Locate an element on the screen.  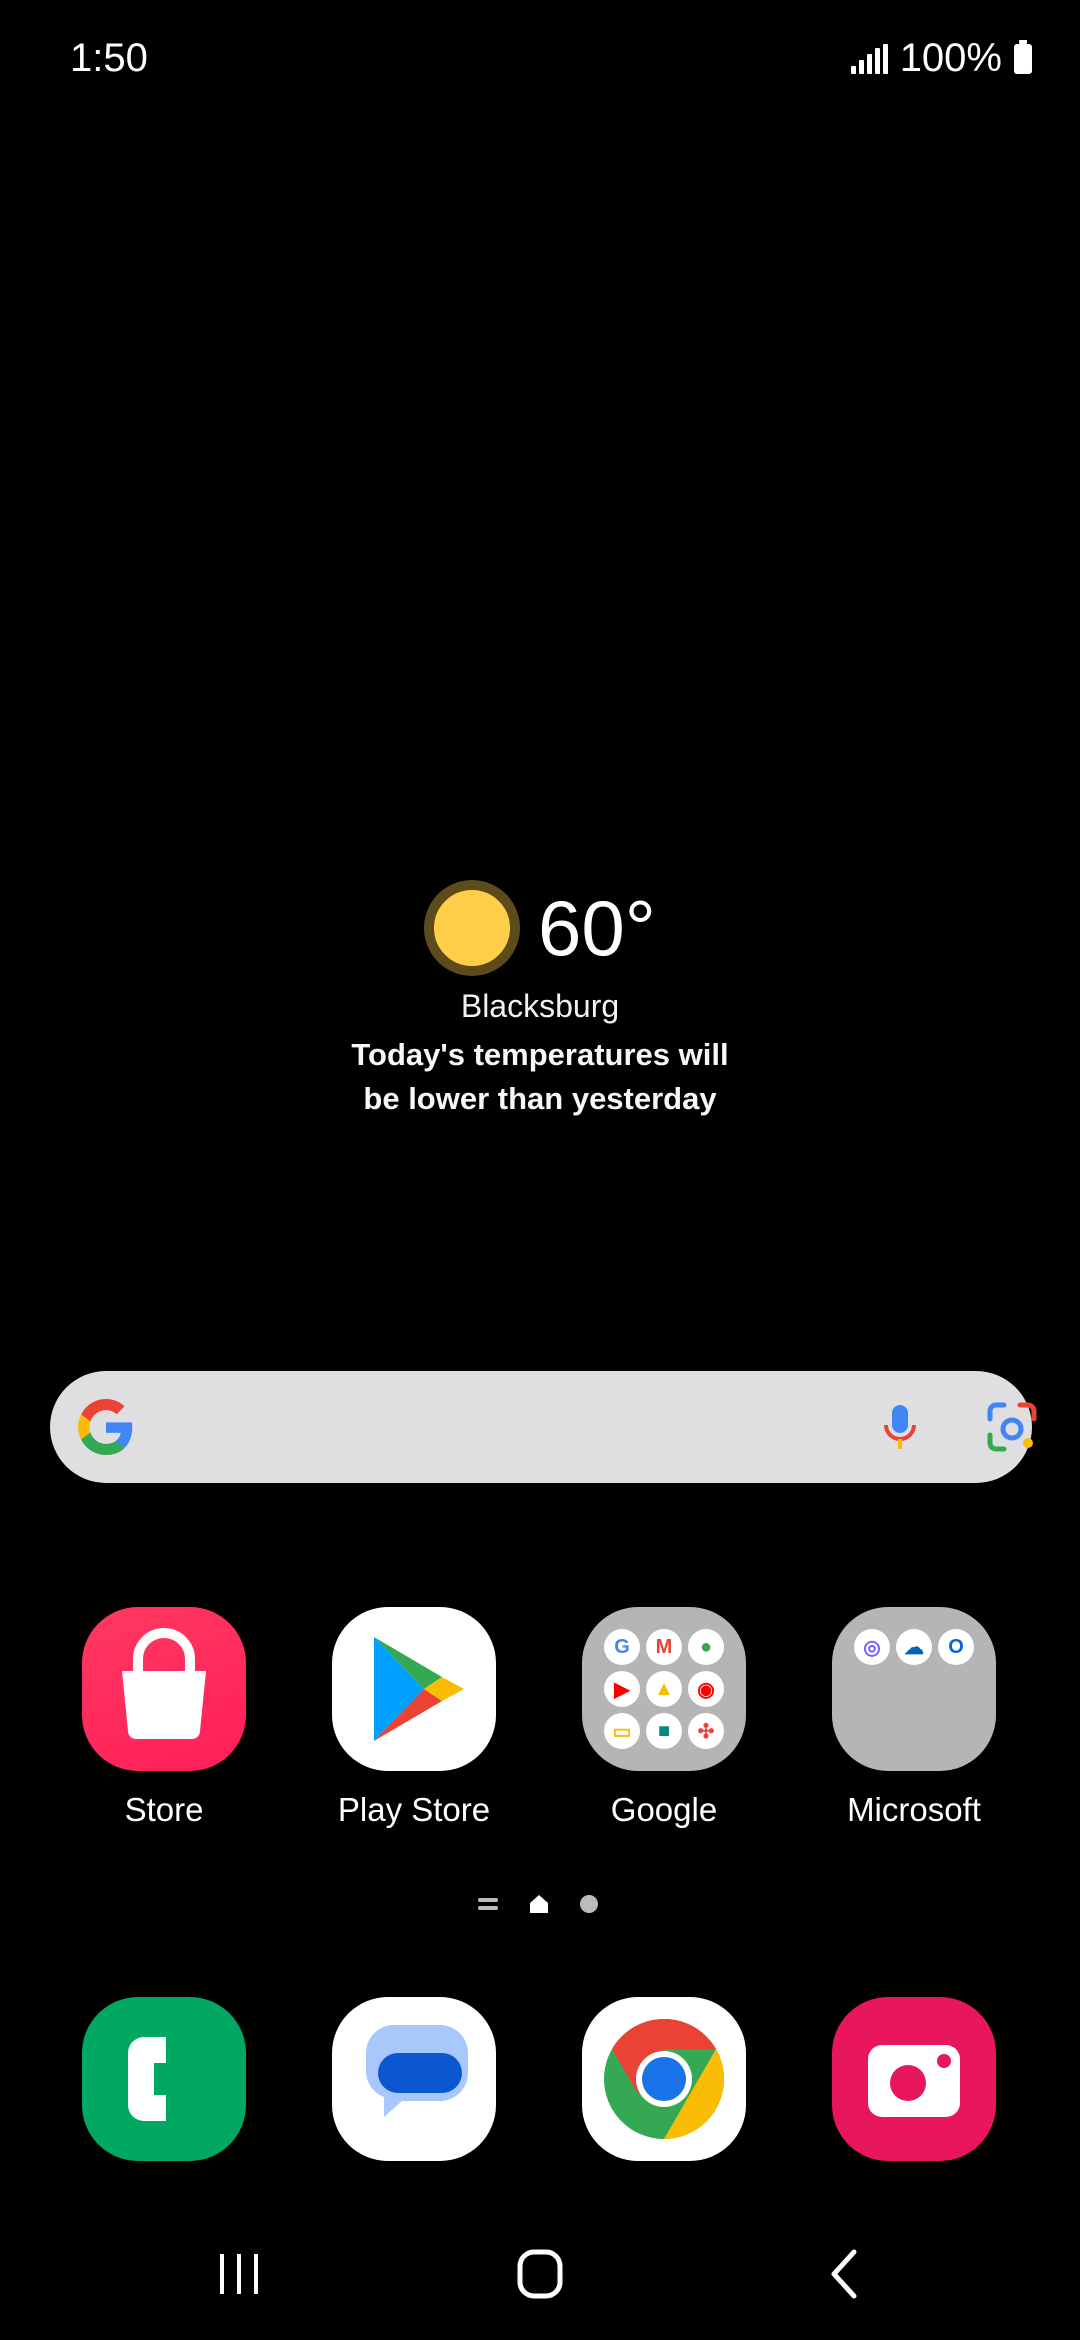
folder-microsoft: ◎ ☁ O Microsoft is located at coordinates (914, 1718).